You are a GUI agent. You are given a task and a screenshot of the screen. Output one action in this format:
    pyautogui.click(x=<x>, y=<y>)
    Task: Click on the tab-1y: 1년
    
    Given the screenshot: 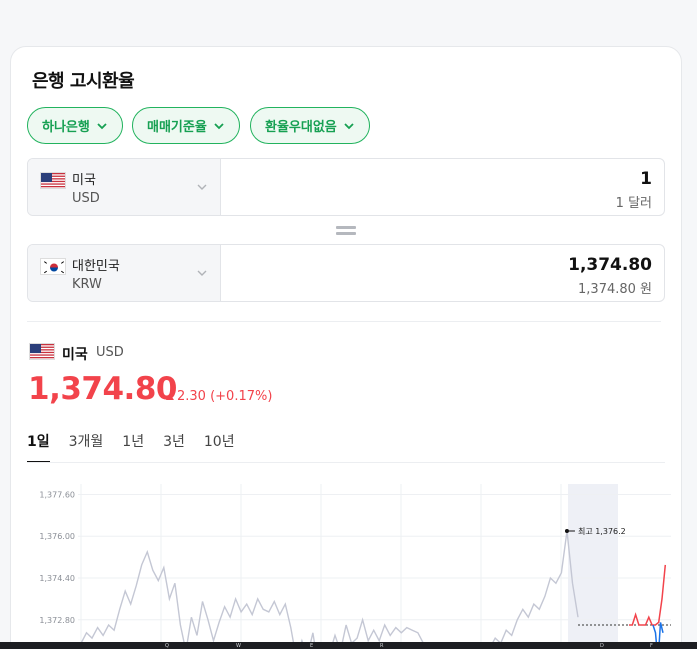 What is the action you would take?
    pyautogui.click(x=133, y=447)
    